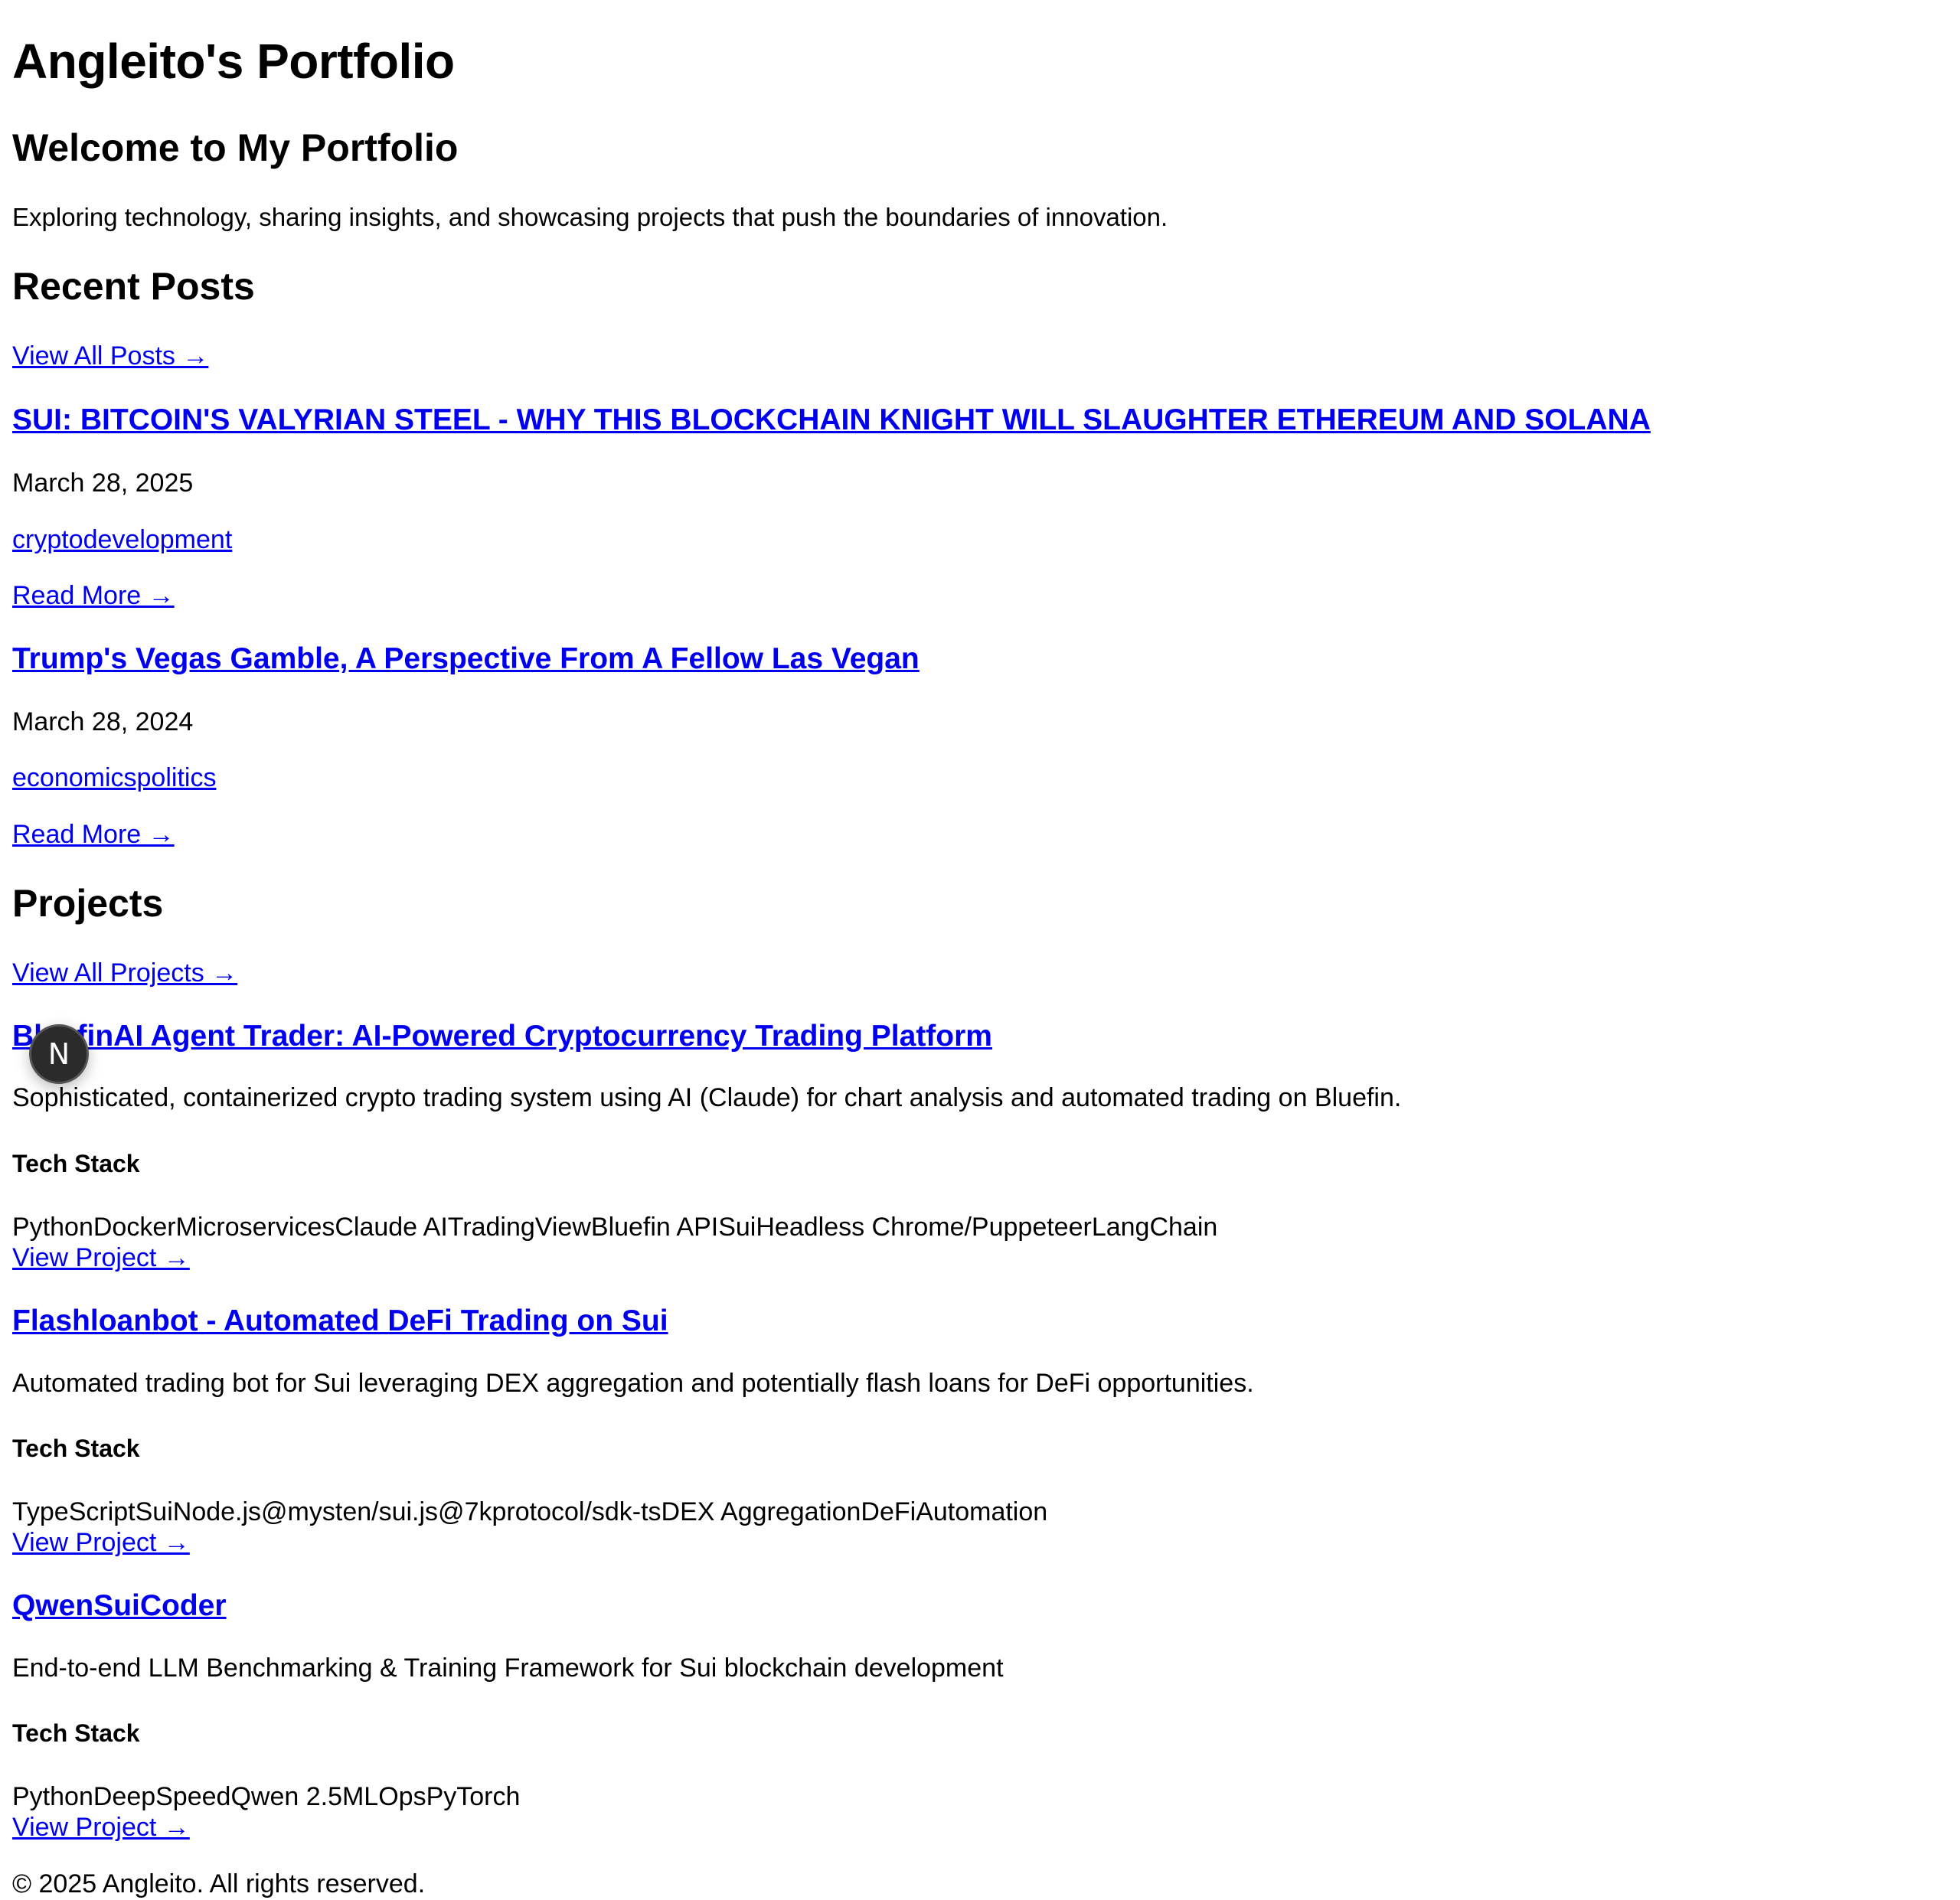 This screenshot has height=1900, width=1960. I want to click on view-all-projects-link: View All Projects →, so click(124, 973).